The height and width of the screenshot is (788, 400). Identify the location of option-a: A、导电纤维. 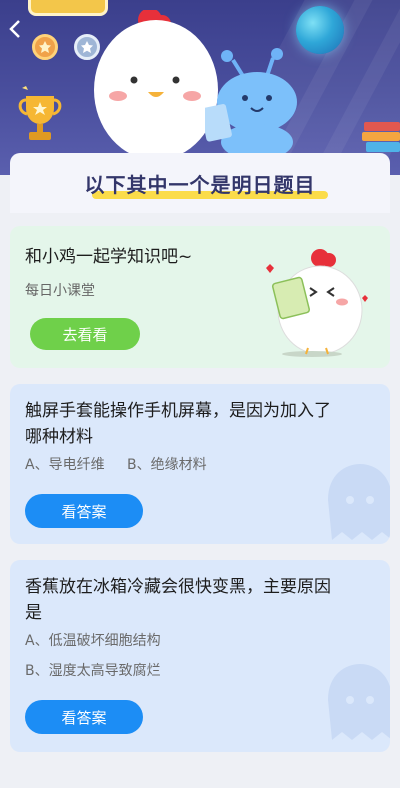
(65, 465).